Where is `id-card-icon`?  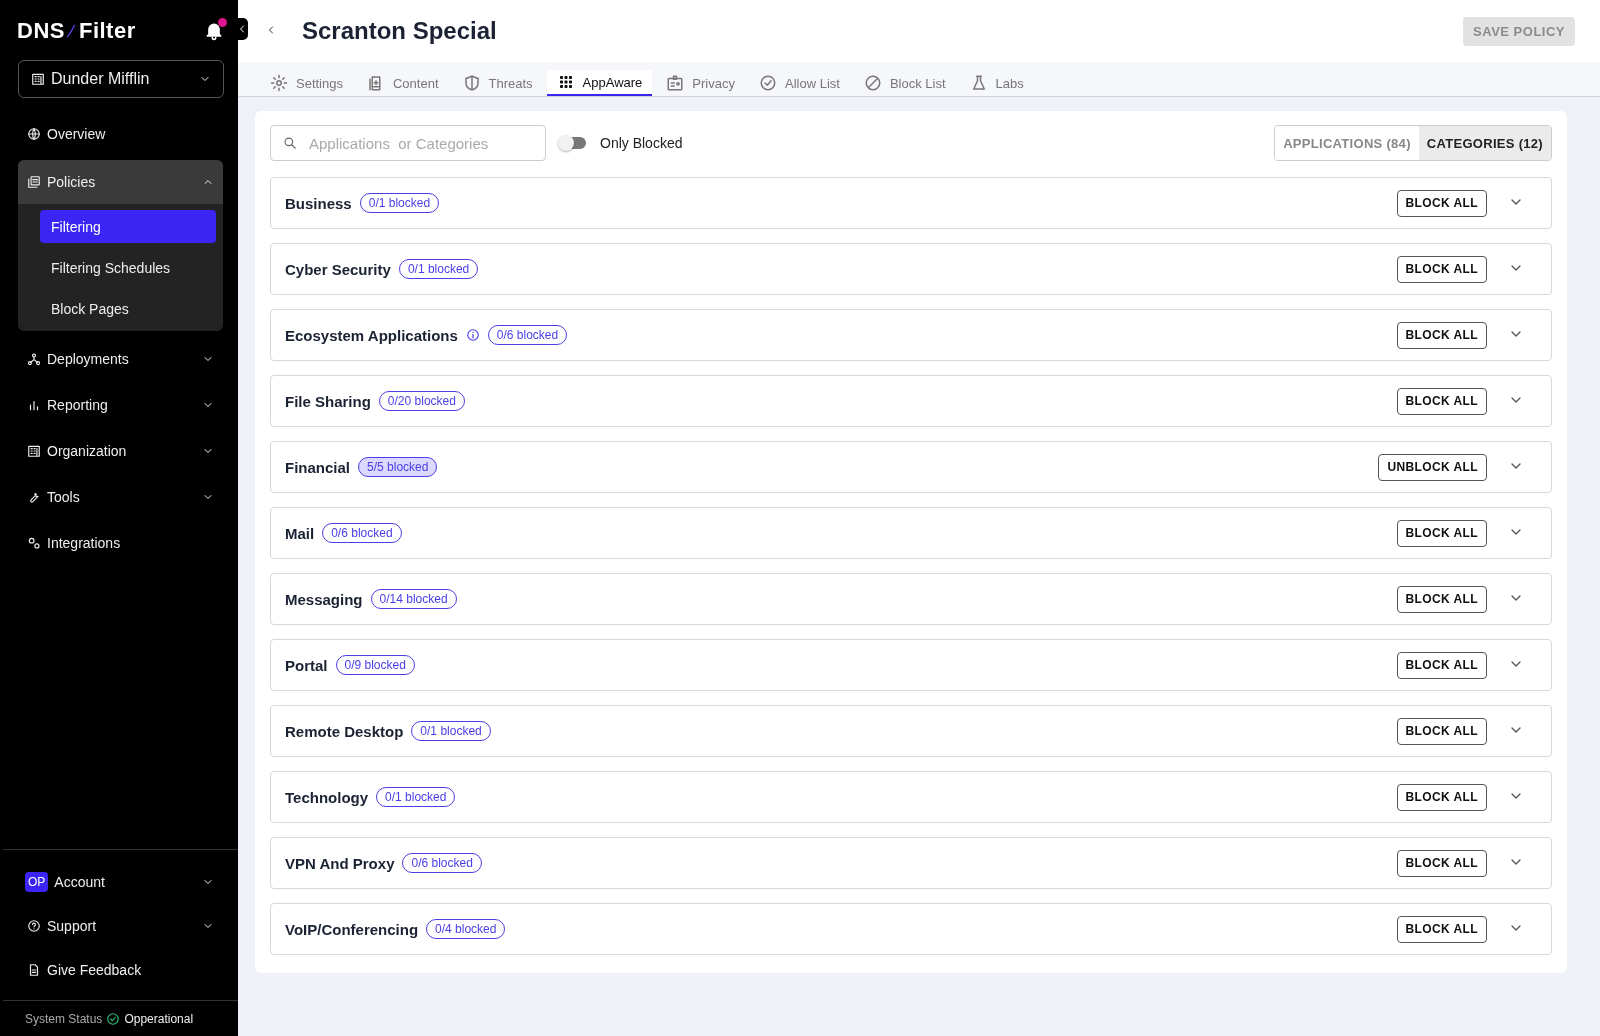 id-card-icon is located at coordinates (675, 83).